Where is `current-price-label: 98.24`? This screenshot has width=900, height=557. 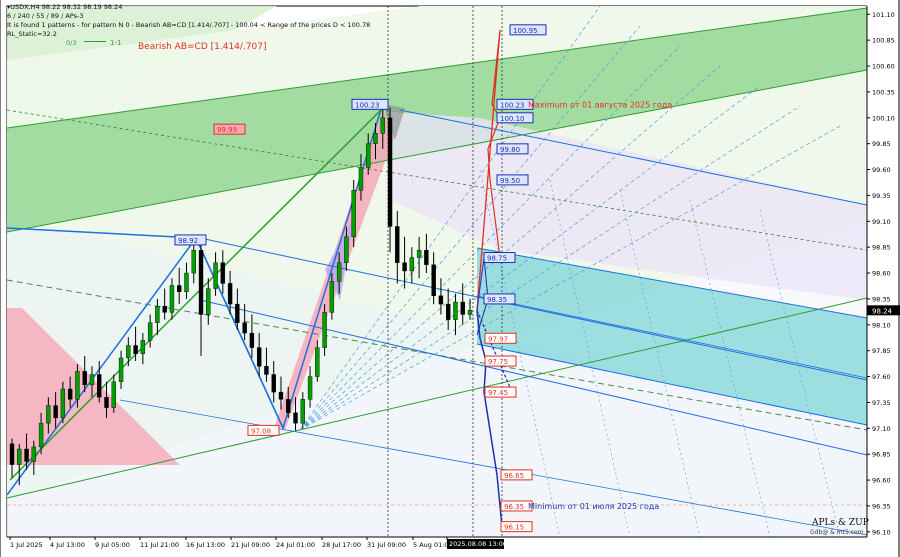 current-price-label: 98.24 is located at coordinates (882, 311).